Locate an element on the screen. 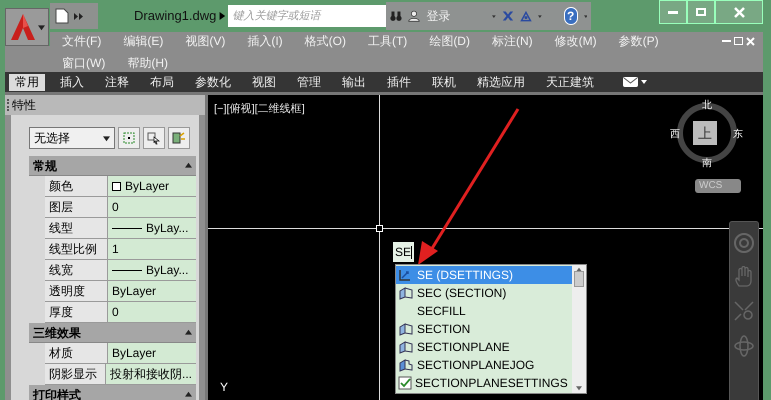 This screenshot has height=400, width=771. ribbon-tab: 参数化 is located at coordinates (213, 82).